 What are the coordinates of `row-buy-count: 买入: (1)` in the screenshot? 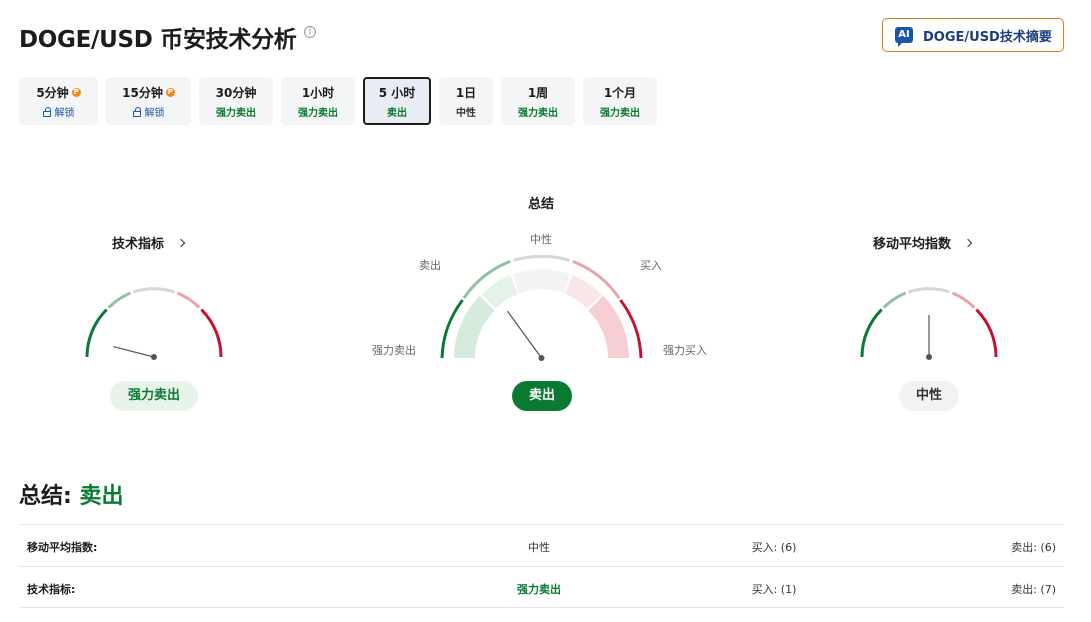 It's located at (774, 589).